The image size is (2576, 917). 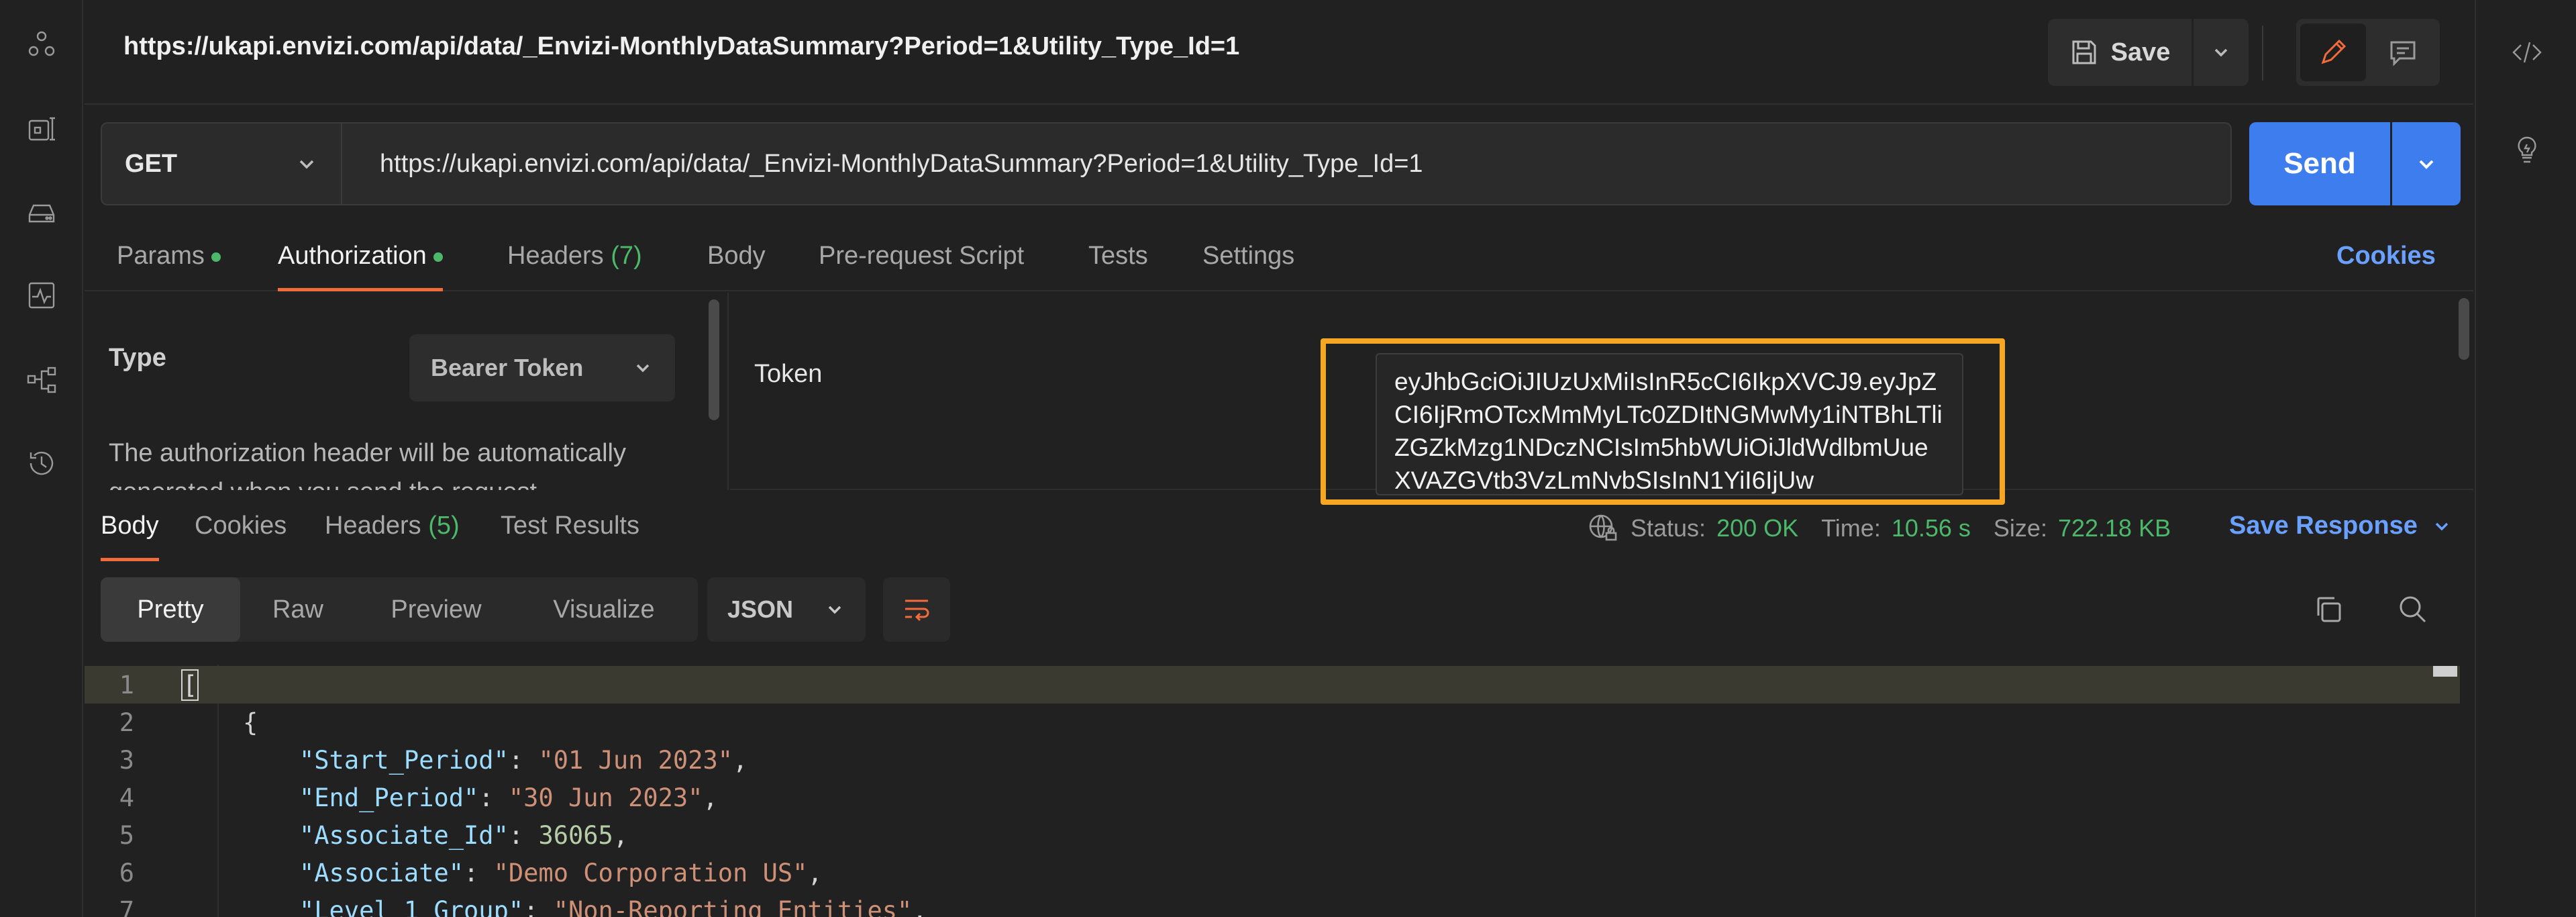 I want to click on save-button: Save, so click(x=2120, y=52).